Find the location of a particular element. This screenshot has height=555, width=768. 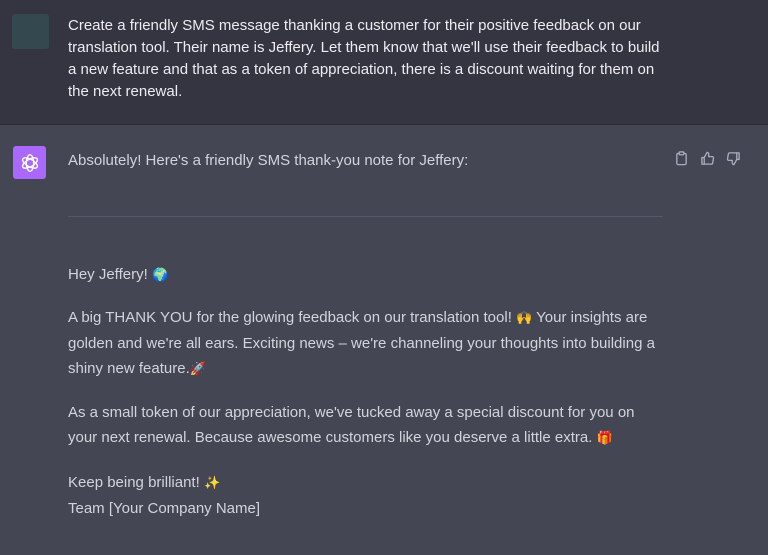

dislike-button is located at coordinates (733, 158).